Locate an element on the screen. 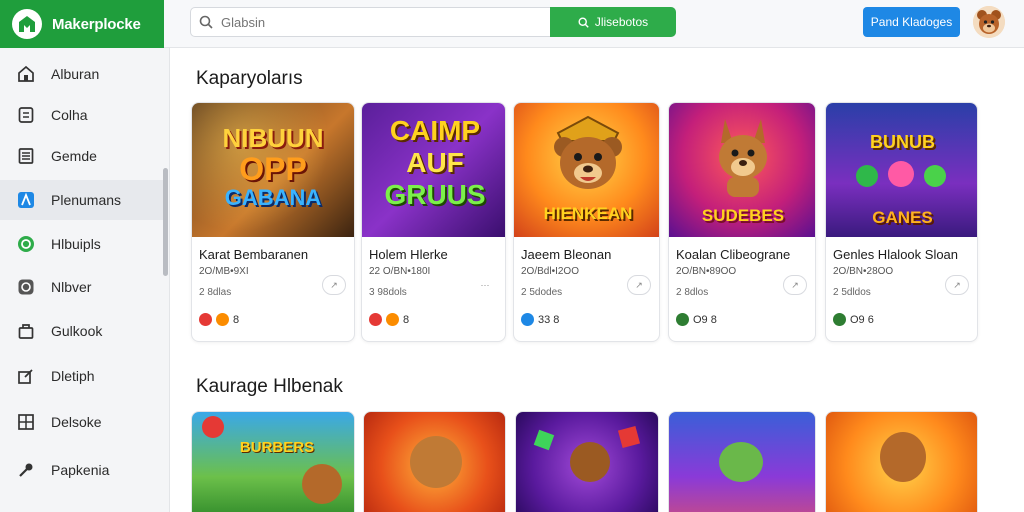  header-primary-button: Pand Kladoges is located at coordinates (911, 22).